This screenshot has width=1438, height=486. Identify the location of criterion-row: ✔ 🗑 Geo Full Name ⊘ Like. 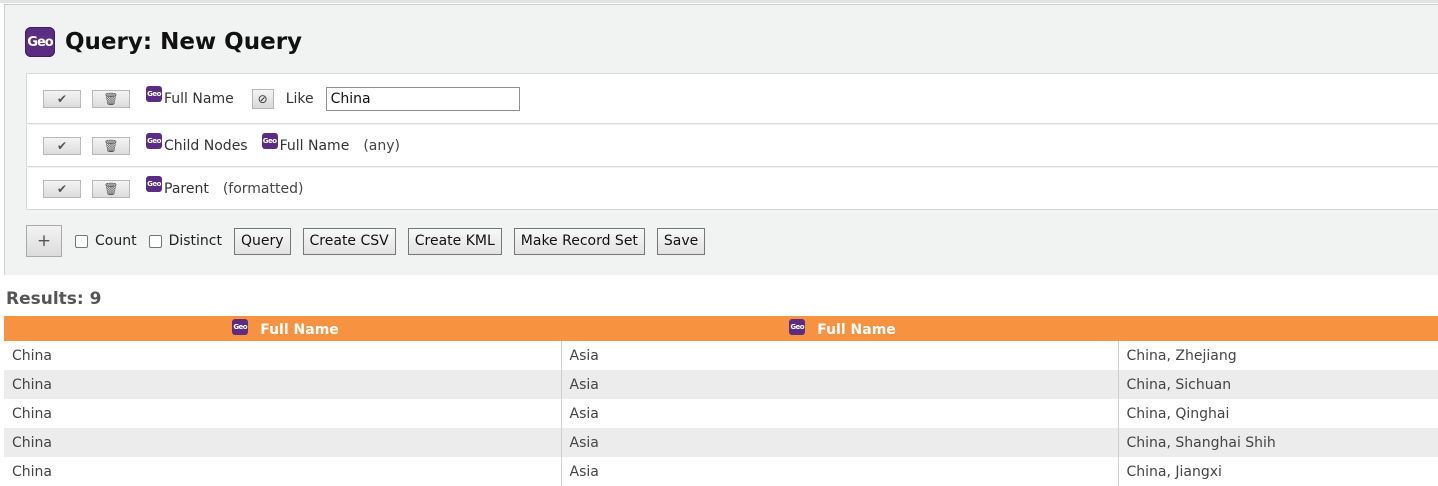
(732, 98).